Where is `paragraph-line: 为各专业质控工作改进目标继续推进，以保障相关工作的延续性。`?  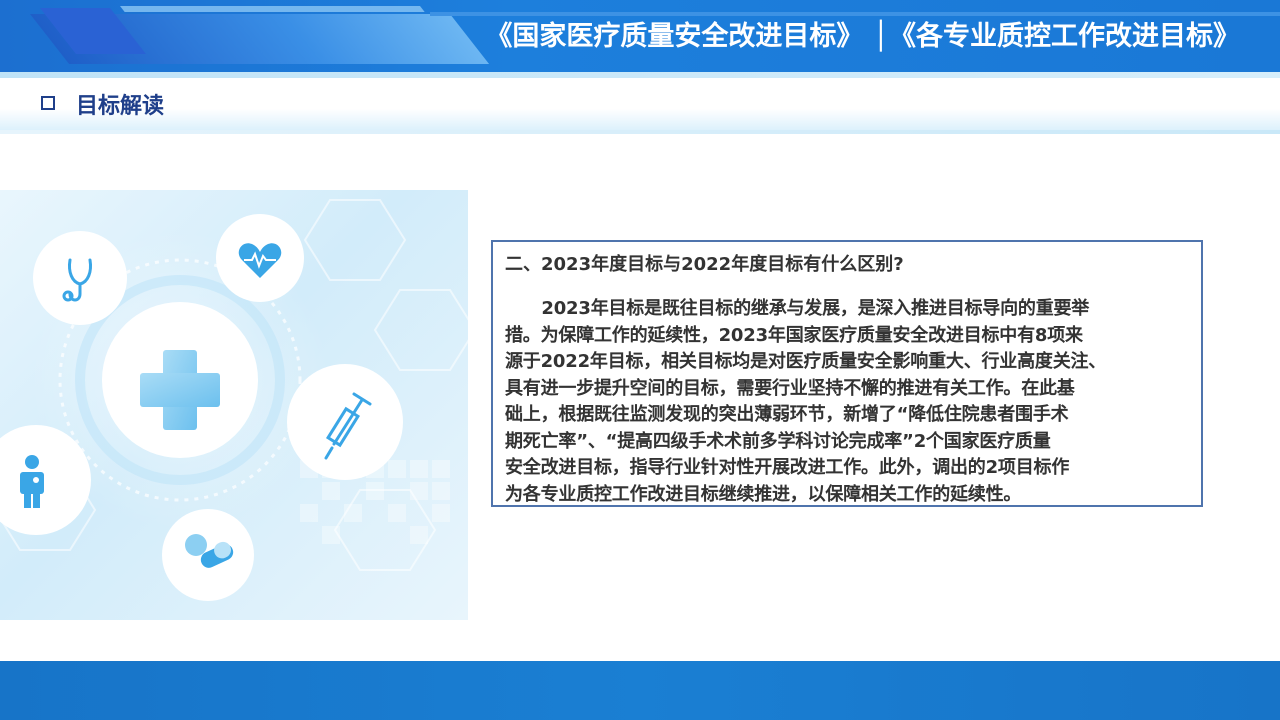 paragraph-line: 为各专业质控工作改进目标继续推进，以保障相关工作的延续性。 is located at coordinates (763, 494).